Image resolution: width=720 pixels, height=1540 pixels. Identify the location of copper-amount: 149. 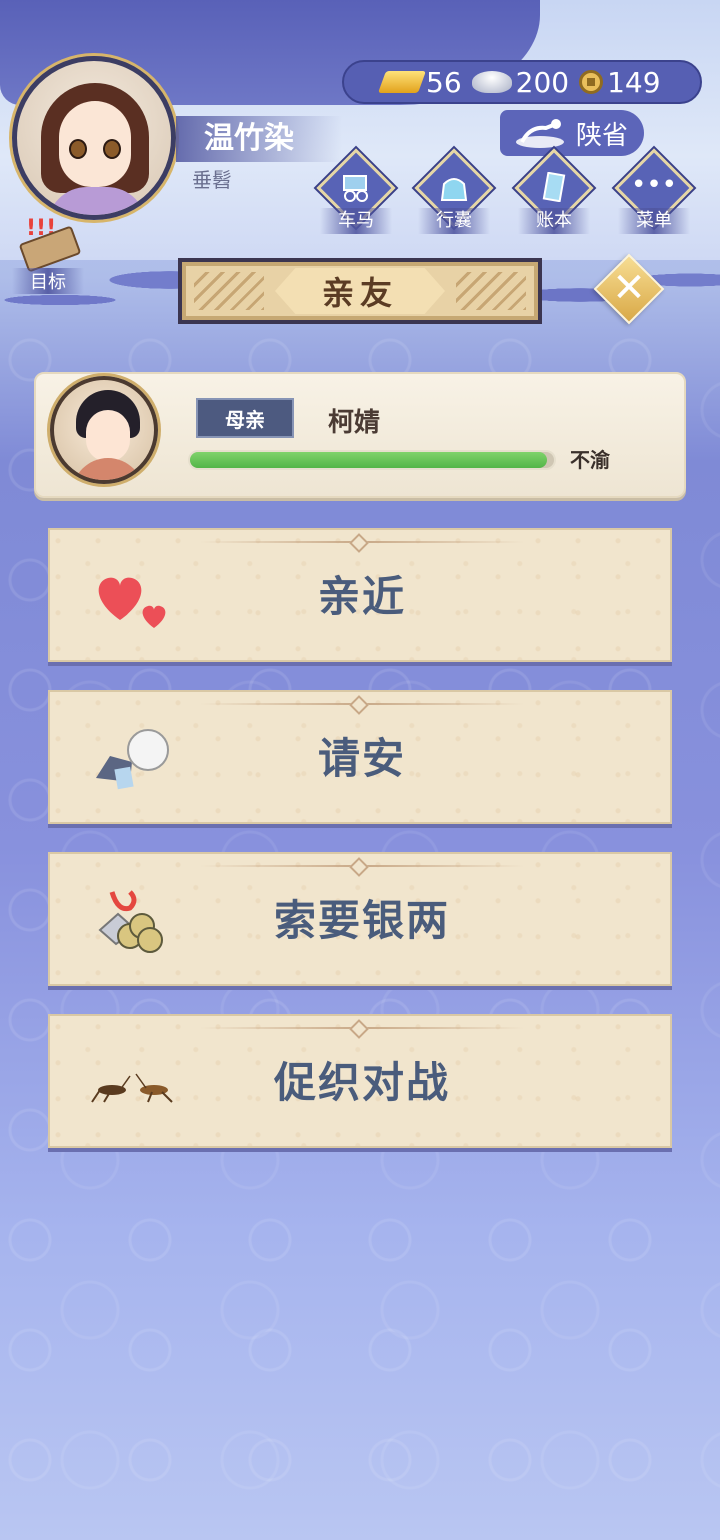
(634, 82).